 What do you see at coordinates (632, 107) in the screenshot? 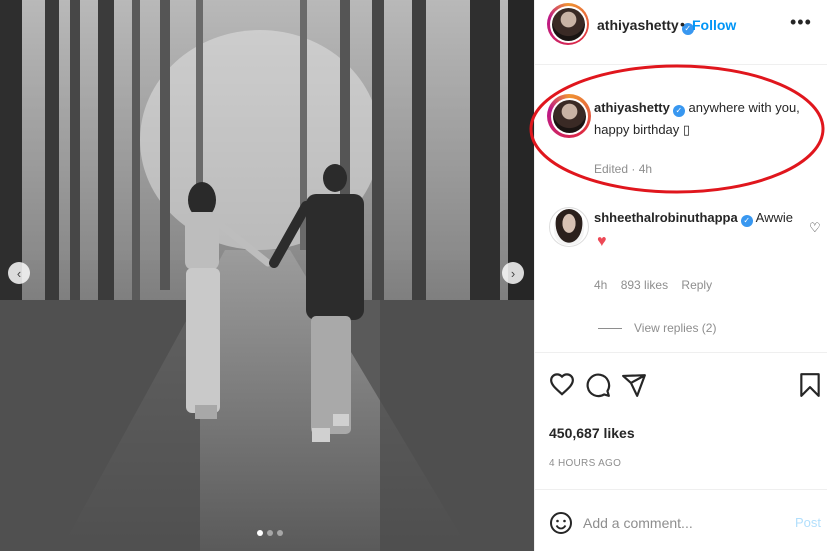
I see `caption-username: athiyashetty` at bounding box center [632, 107].